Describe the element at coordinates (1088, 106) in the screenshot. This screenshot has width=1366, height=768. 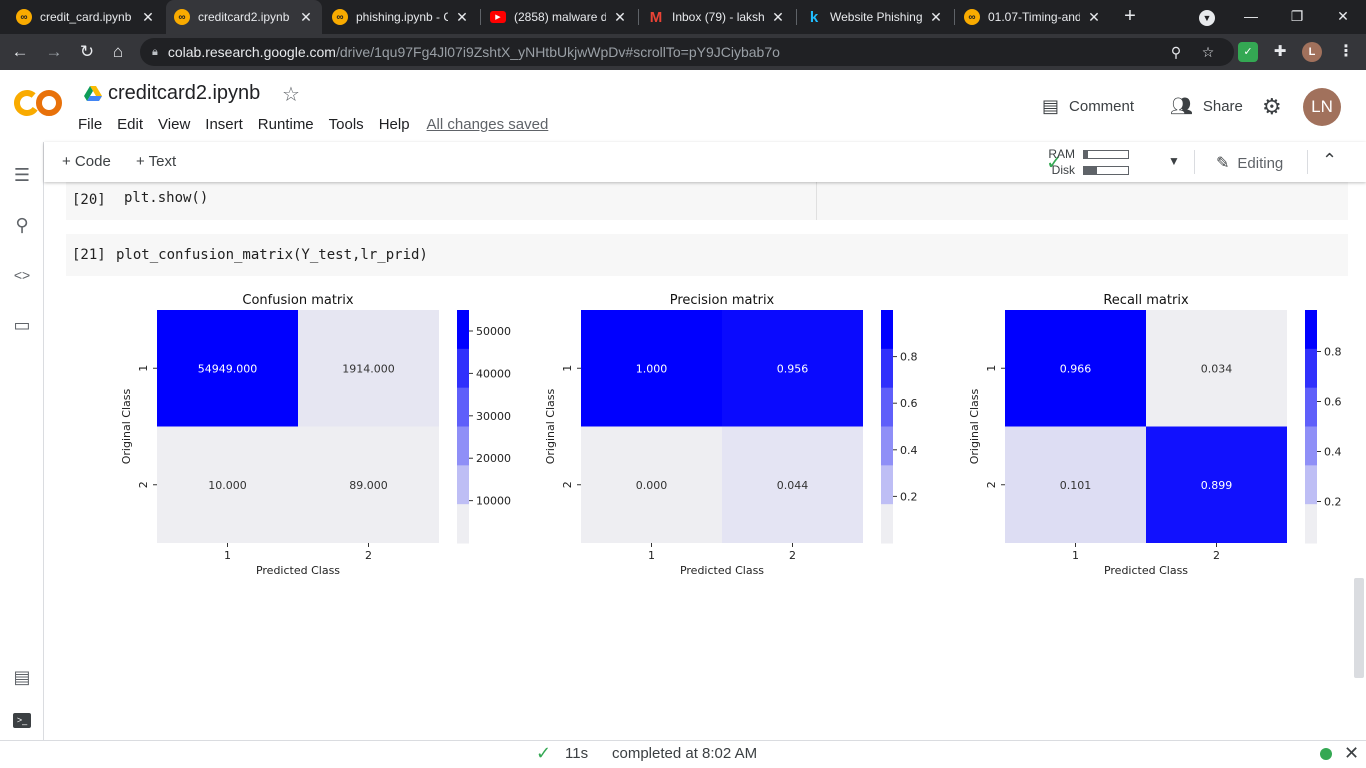
I see `comment-button: ▤ Comment` at that location.